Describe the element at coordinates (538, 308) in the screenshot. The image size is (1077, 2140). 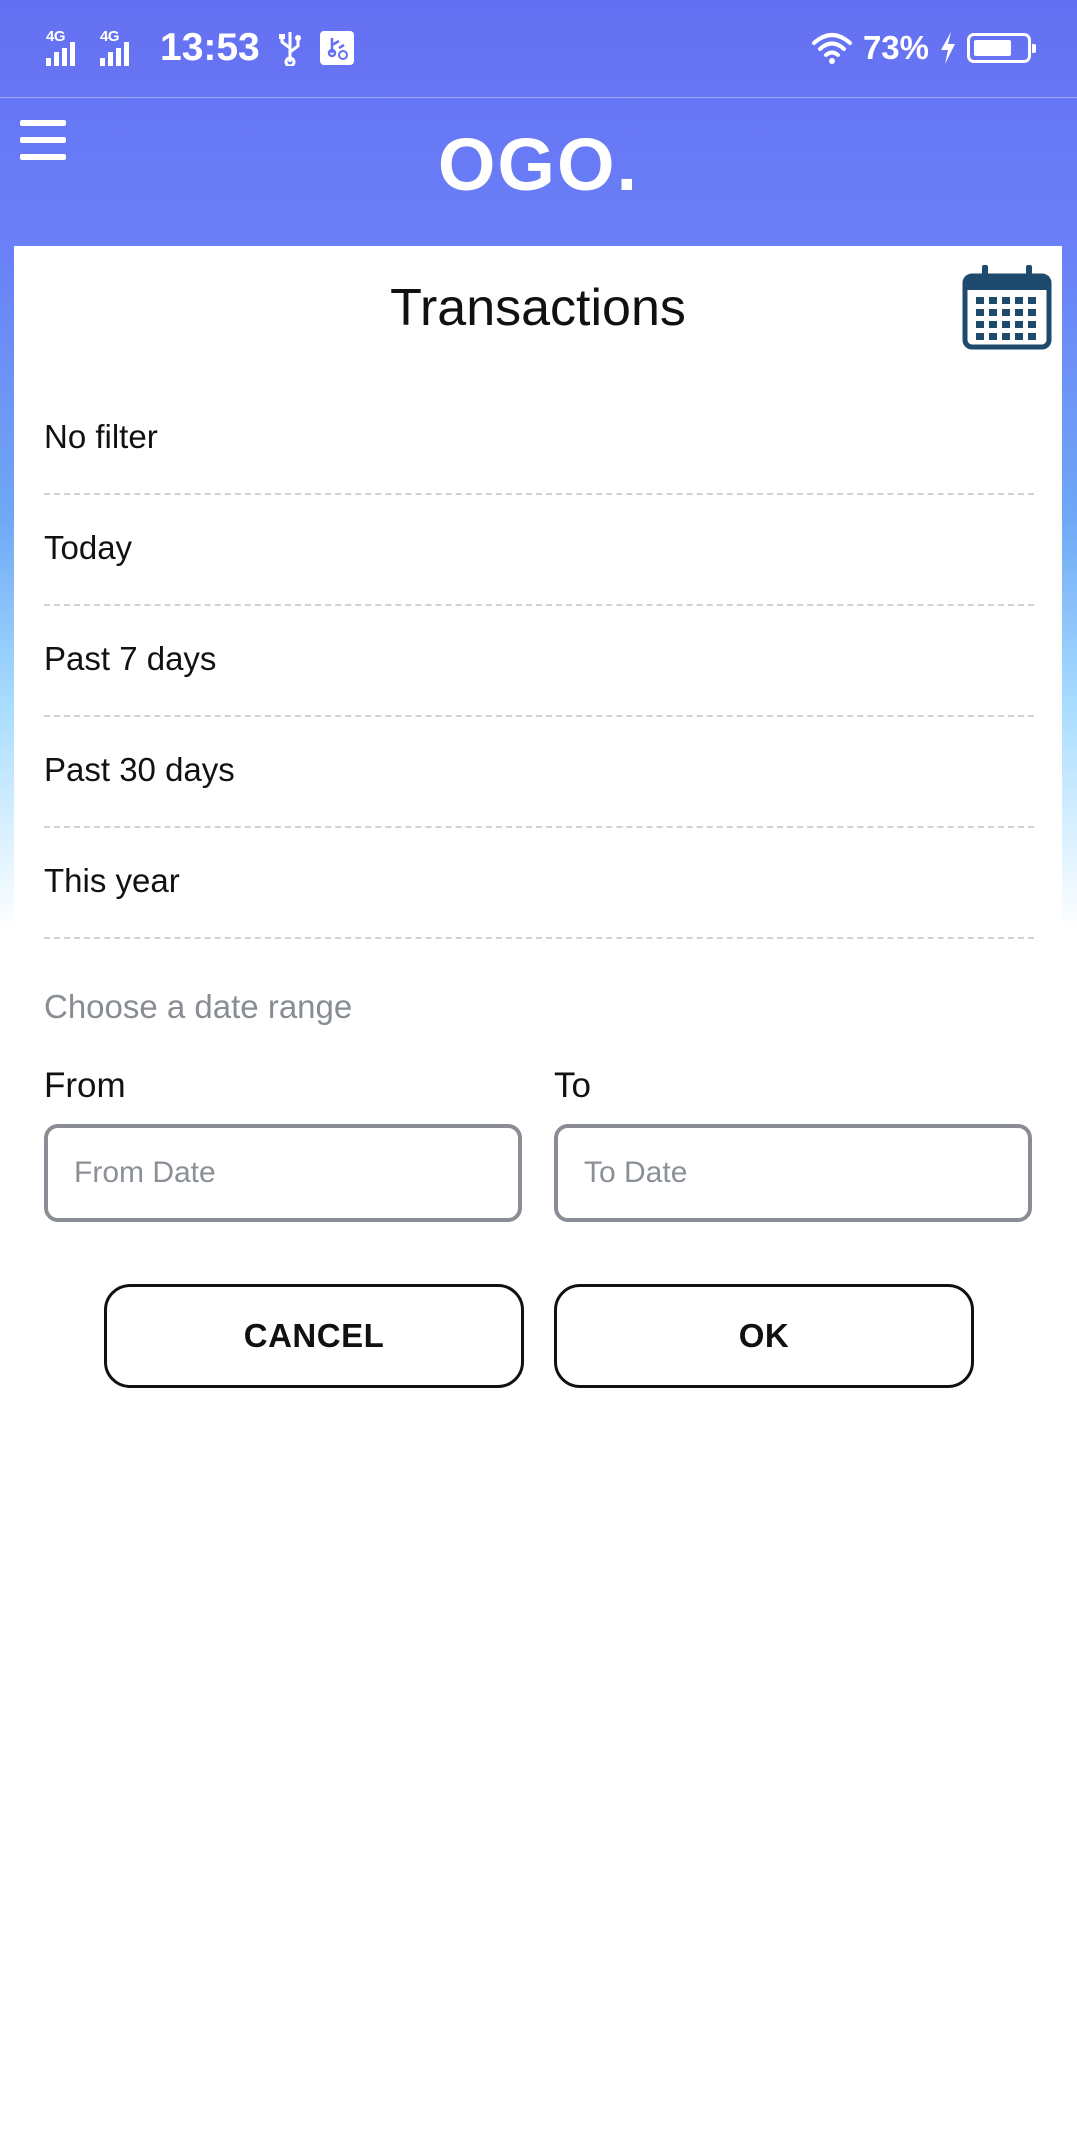
I see `page-title: Transactions` at that location.